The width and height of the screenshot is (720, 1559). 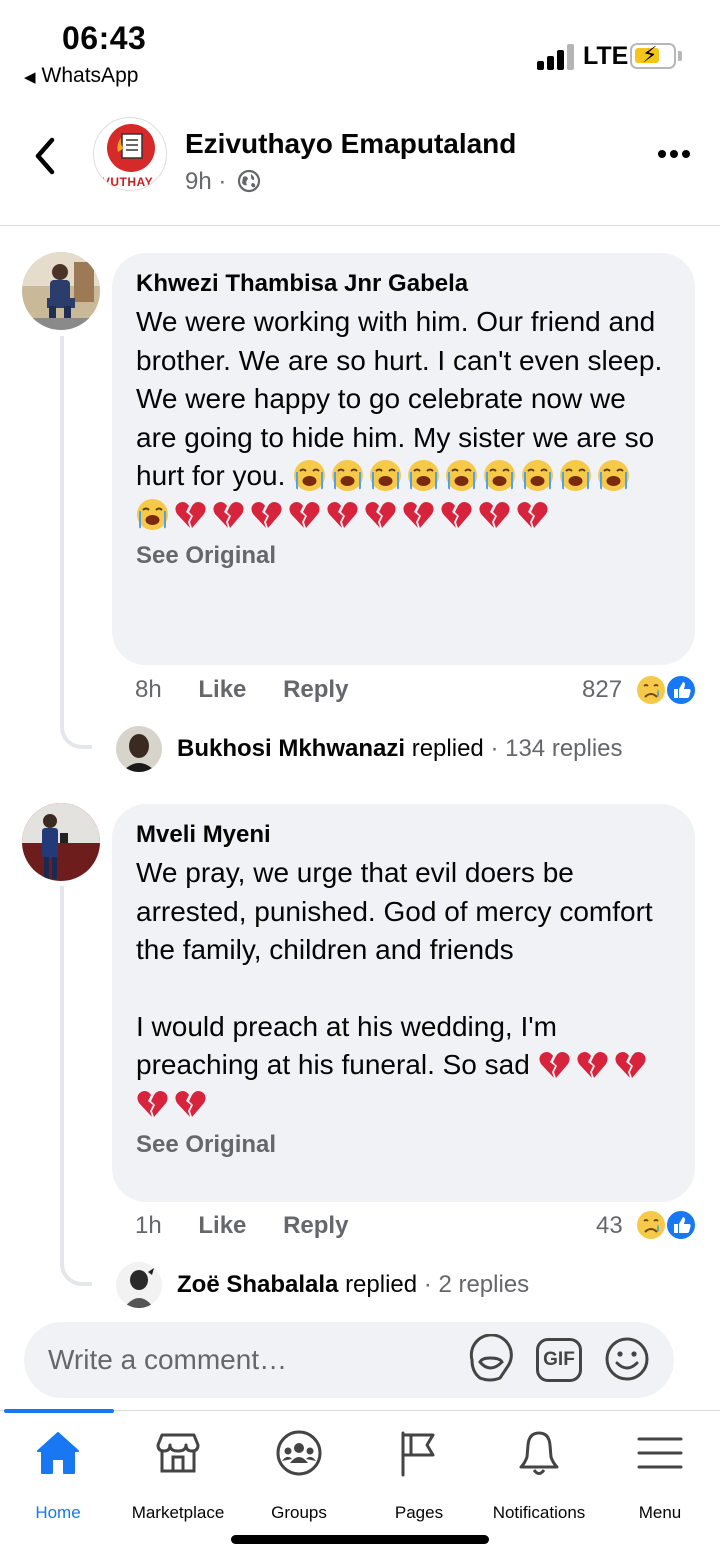 What do you see at coordinates (249, 181) in the screenshot?
I see `globe-icon` at bounding box center [249, 181].